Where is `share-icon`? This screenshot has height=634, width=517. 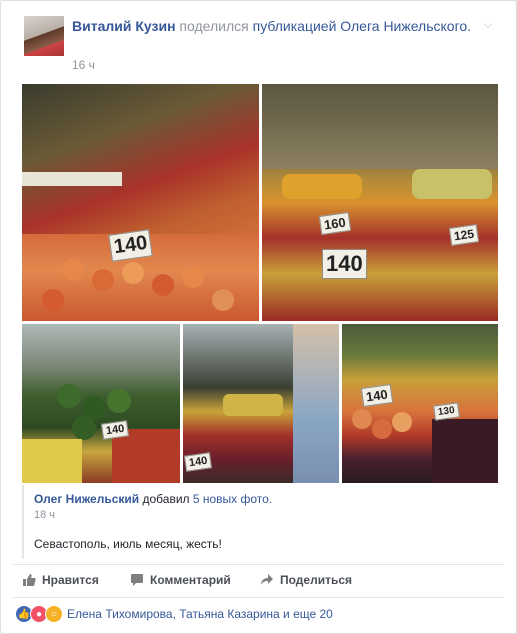 share-icon is located at coordinates (267, 579).